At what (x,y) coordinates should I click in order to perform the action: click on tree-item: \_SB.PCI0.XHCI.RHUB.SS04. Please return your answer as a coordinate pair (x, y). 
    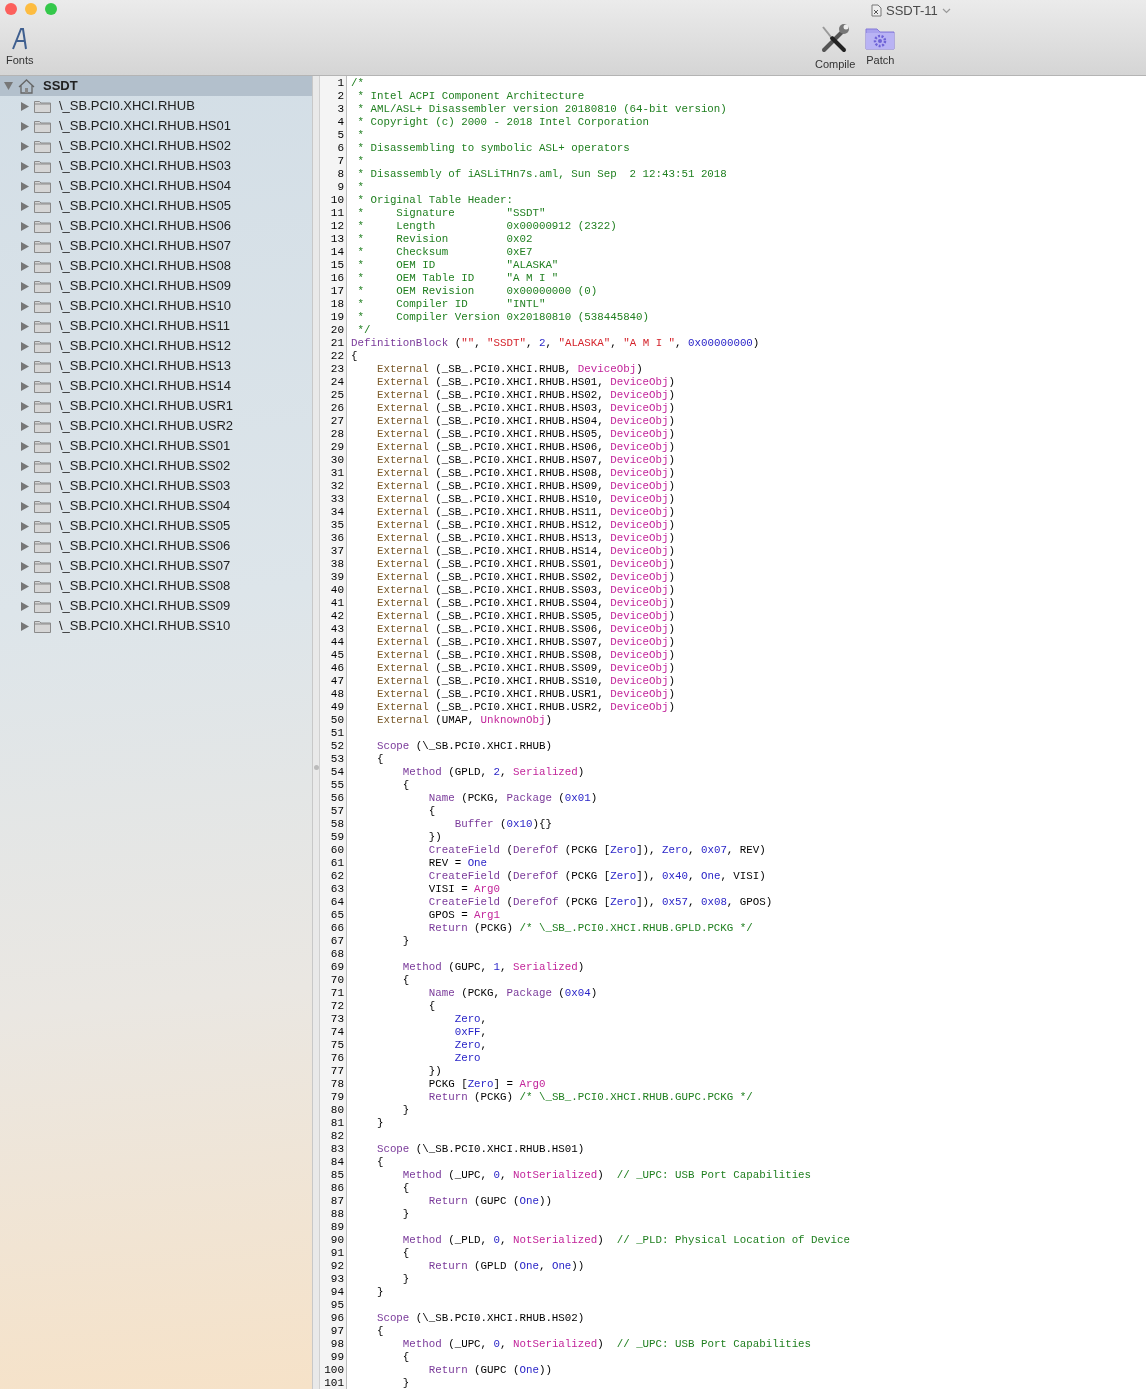
    Looking at the image, I should click on (156, 506).